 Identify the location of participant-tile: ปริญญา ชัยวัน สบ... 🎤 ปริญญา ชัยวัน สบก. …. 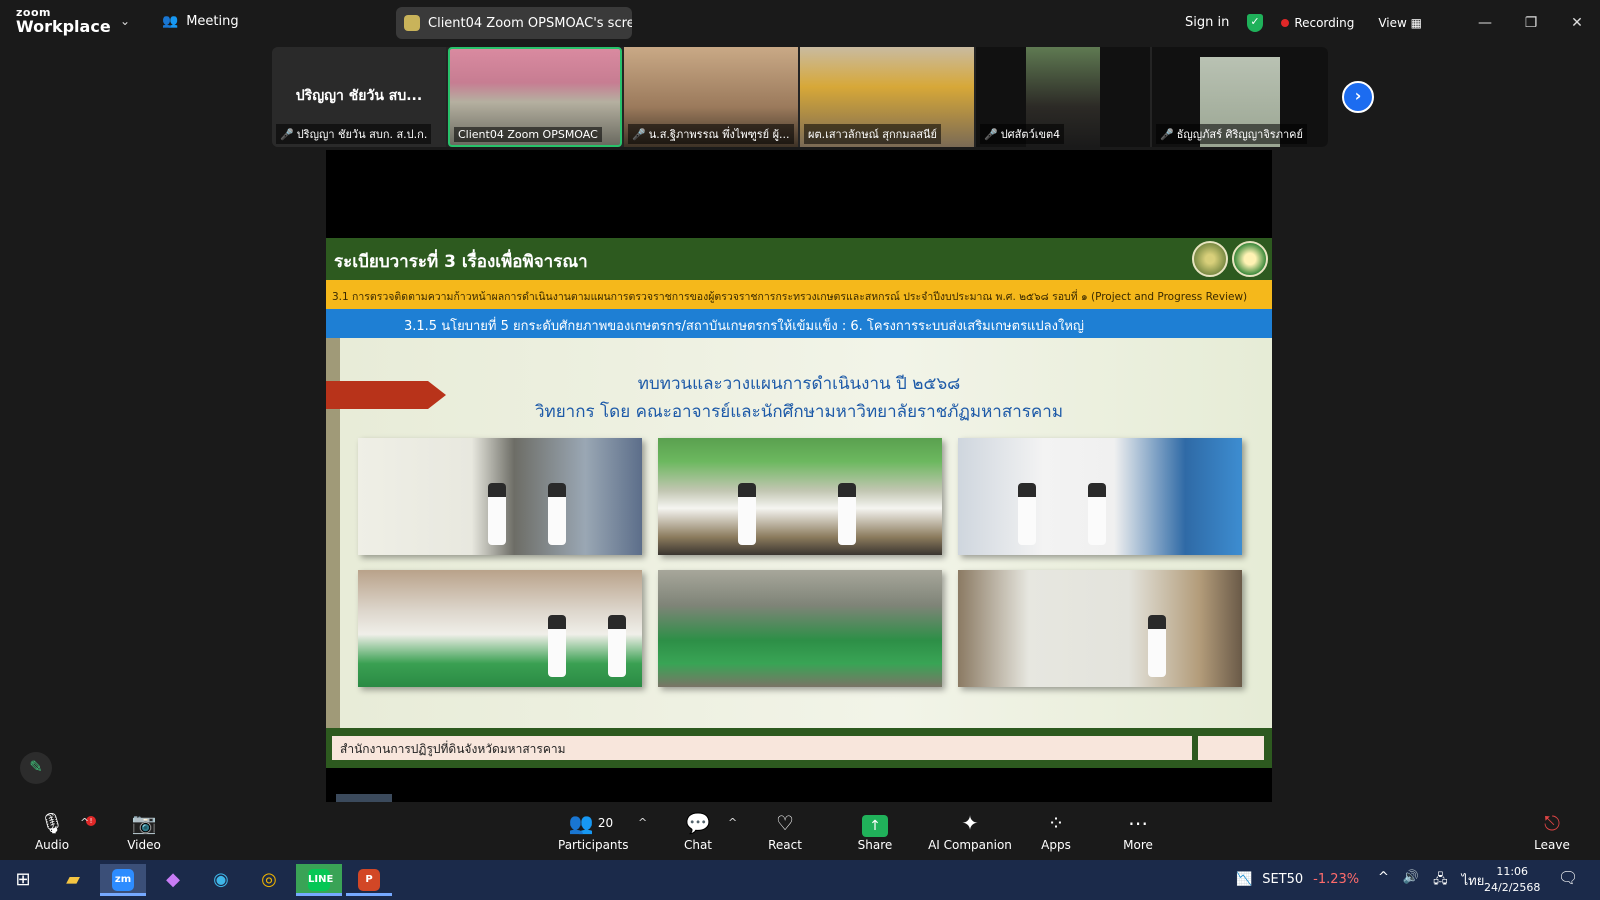
(359, 97).